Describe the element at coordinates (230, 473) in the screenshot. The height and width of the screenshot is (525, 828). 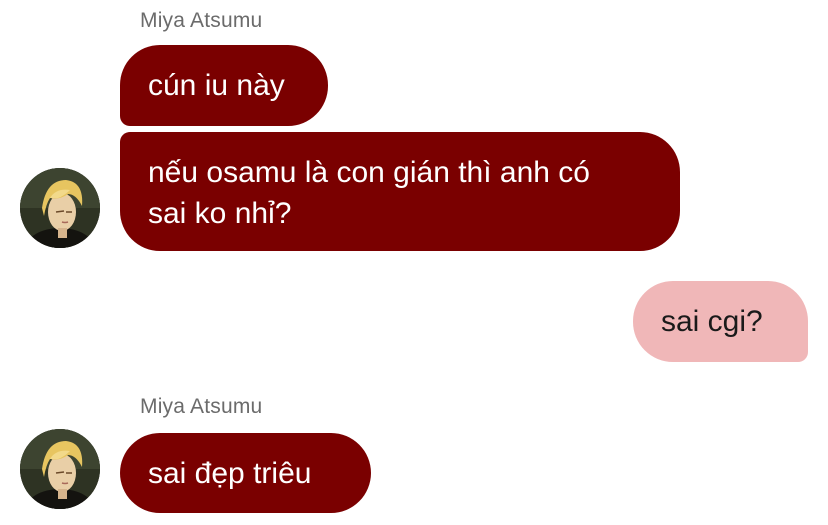
I see `message-text: sai đẹp triêu` at that location.